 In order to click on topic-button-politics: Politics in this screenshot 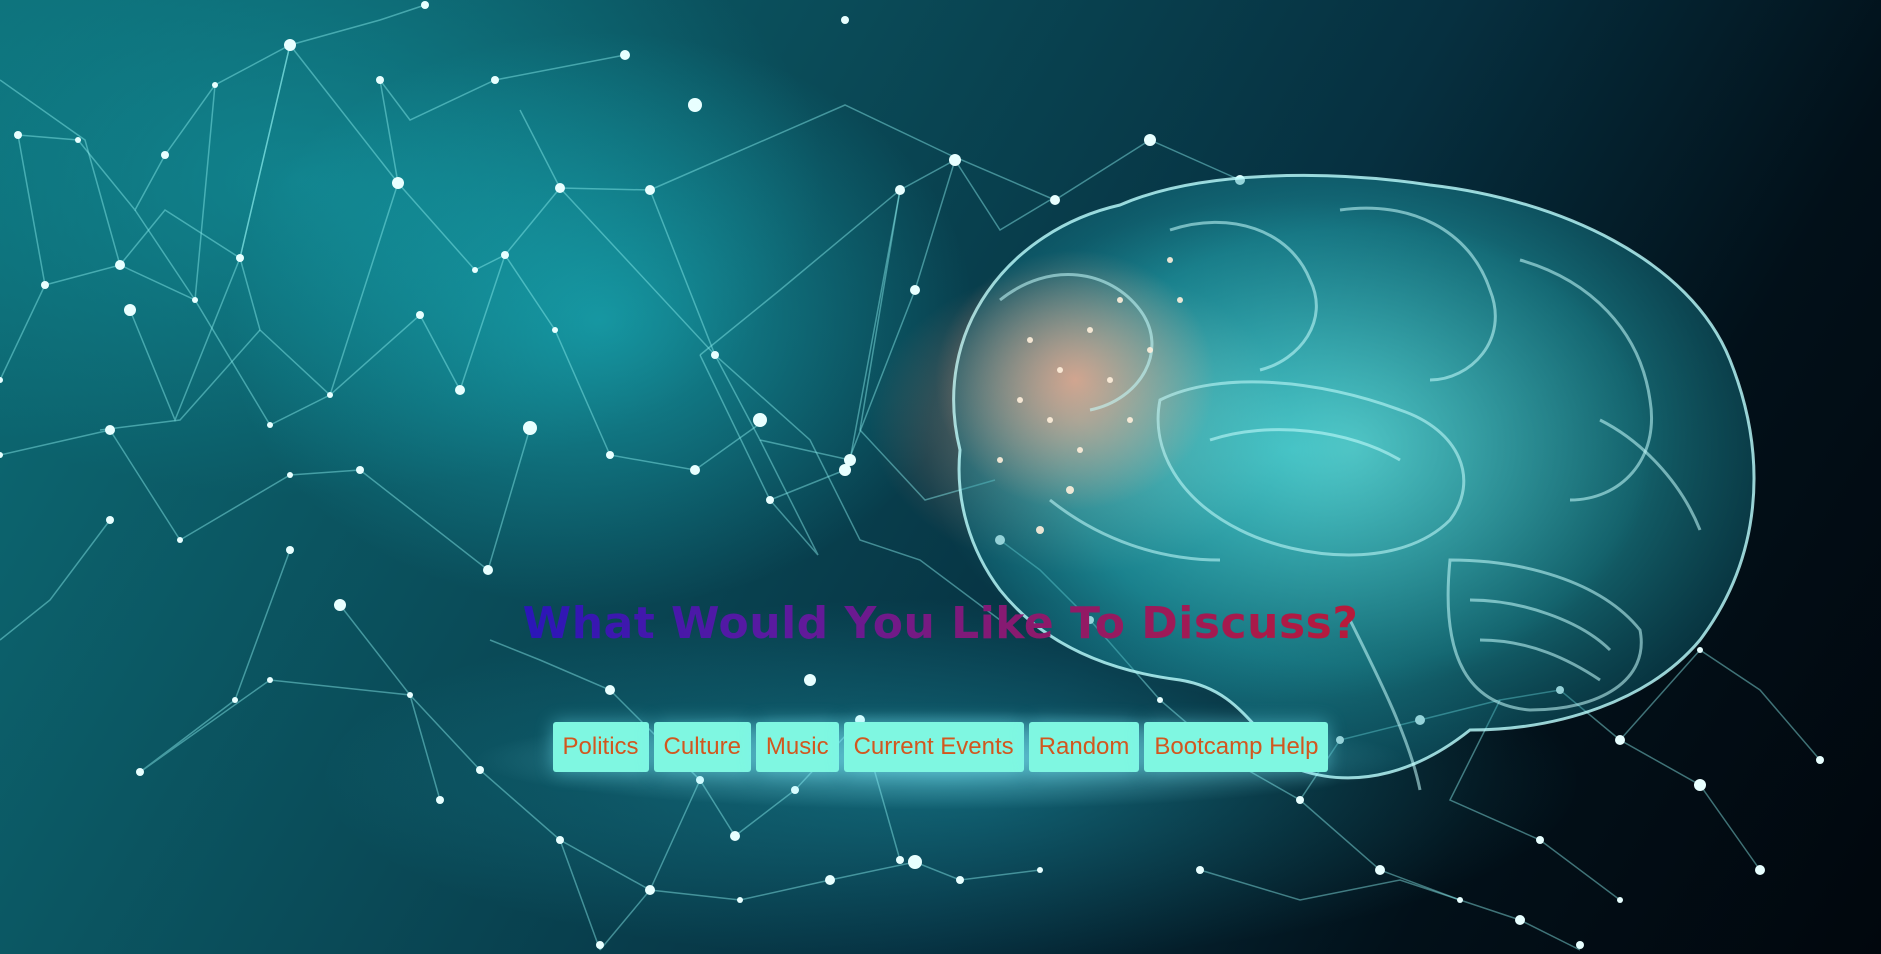, I will do `click(600, 747)`.